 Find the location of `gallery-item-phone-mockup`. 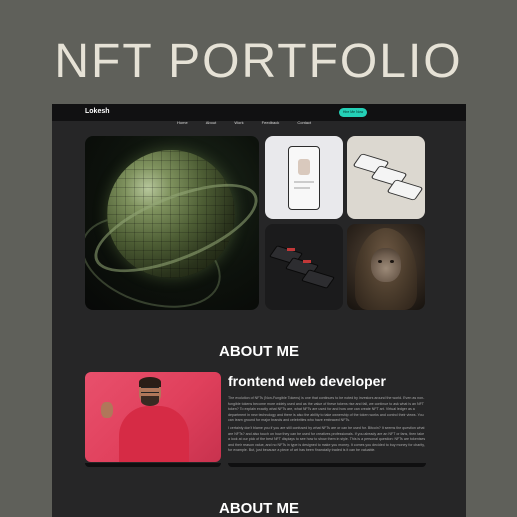

gallery-item-phone-mockup is located at coordinates (304, 177).